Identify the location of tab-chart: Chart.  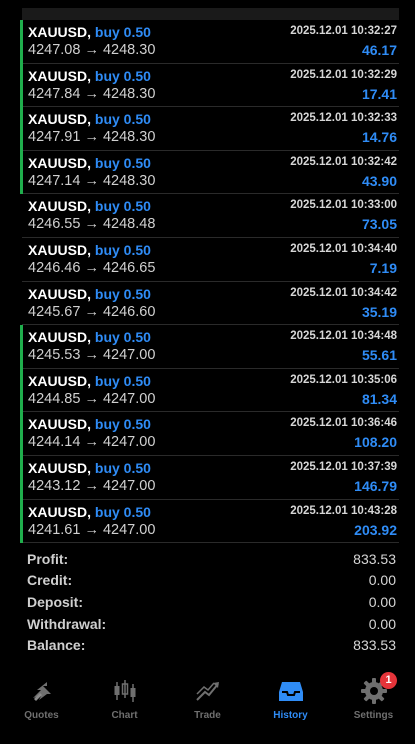
(124, 694).